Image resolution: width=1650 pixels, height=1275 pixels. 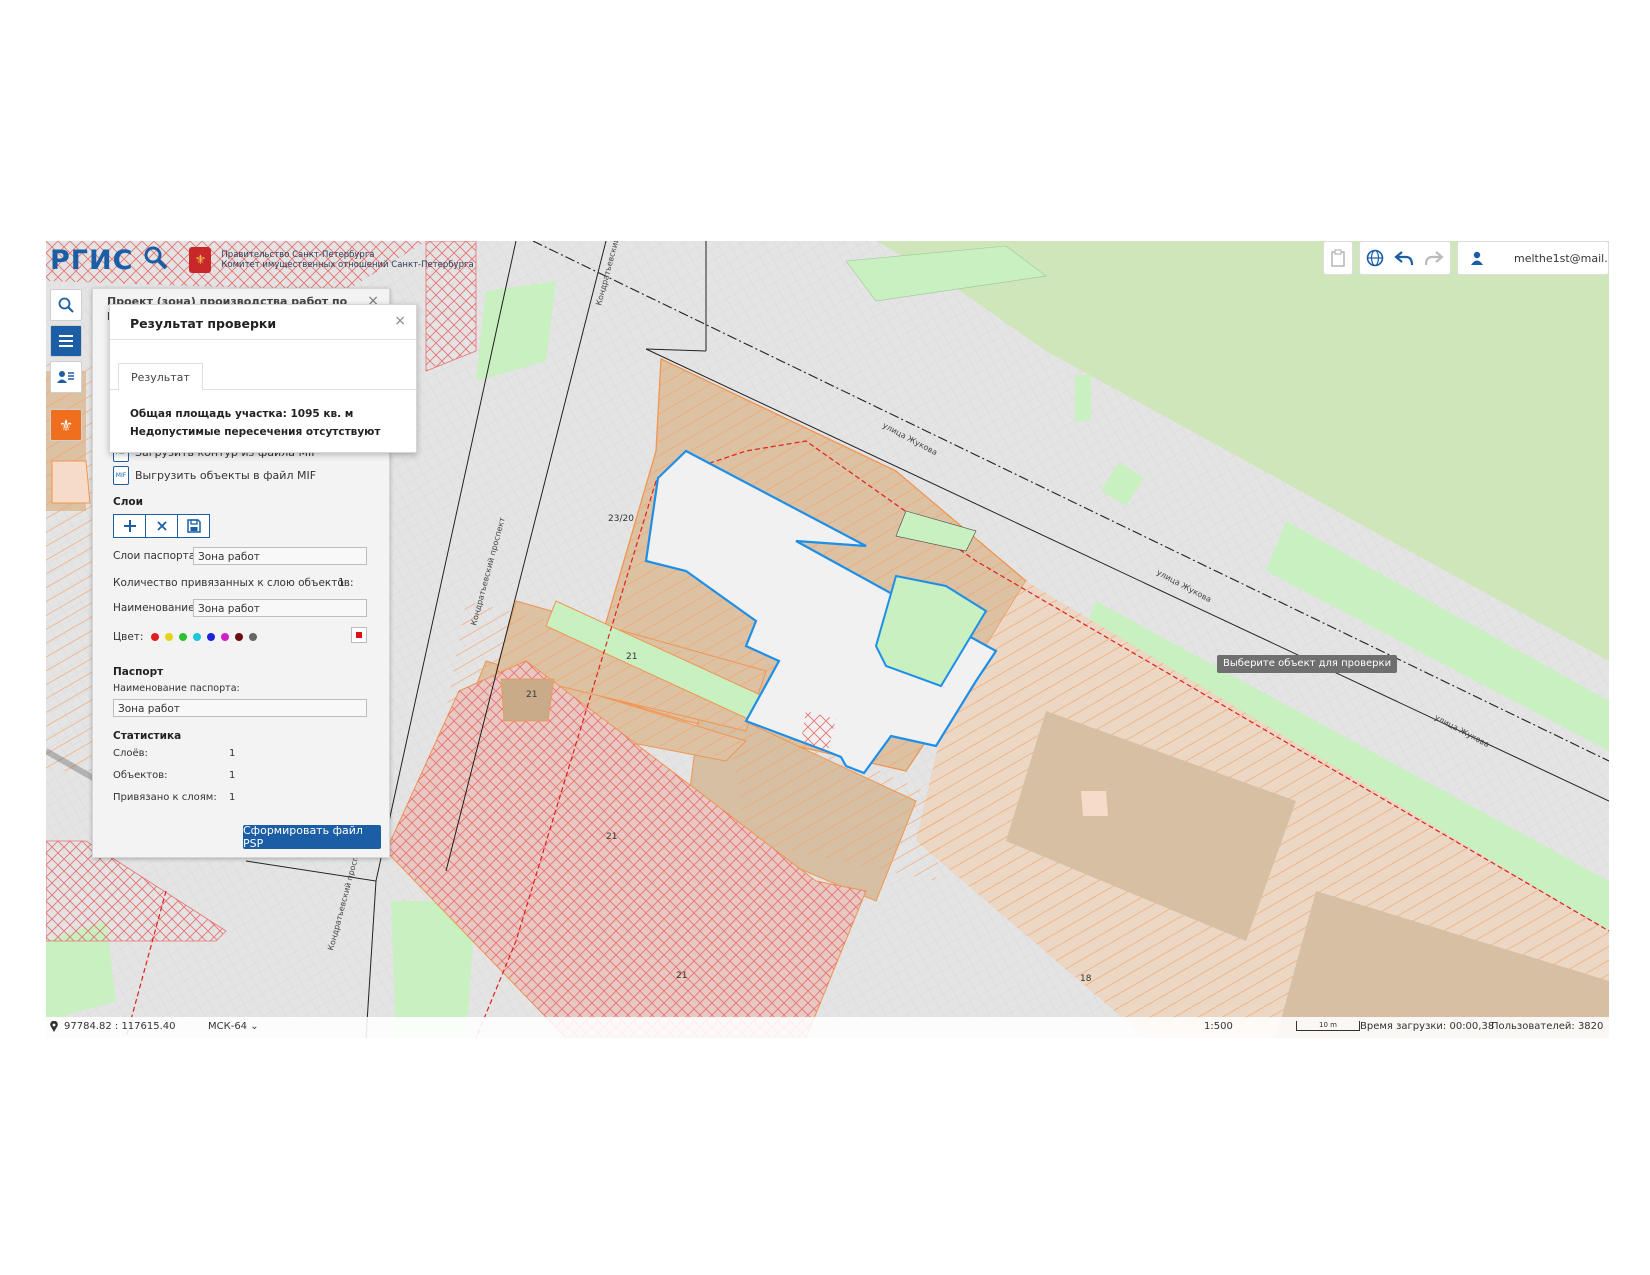 What do you see at coordinates (1477, 258) in the screenshot?
I see `user-icon` at bounding box center [1477, 258].